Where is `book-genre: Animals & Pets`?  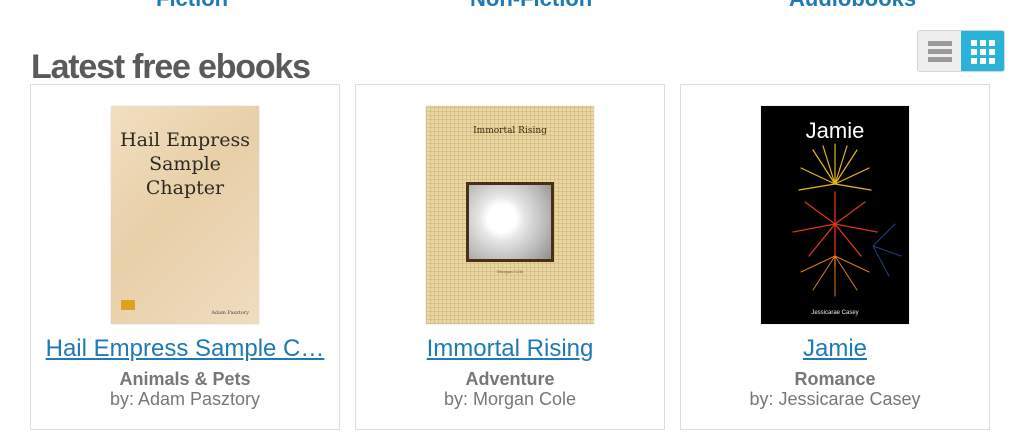 book-genre: Animals & Pets is located at coordinates (185, 379).